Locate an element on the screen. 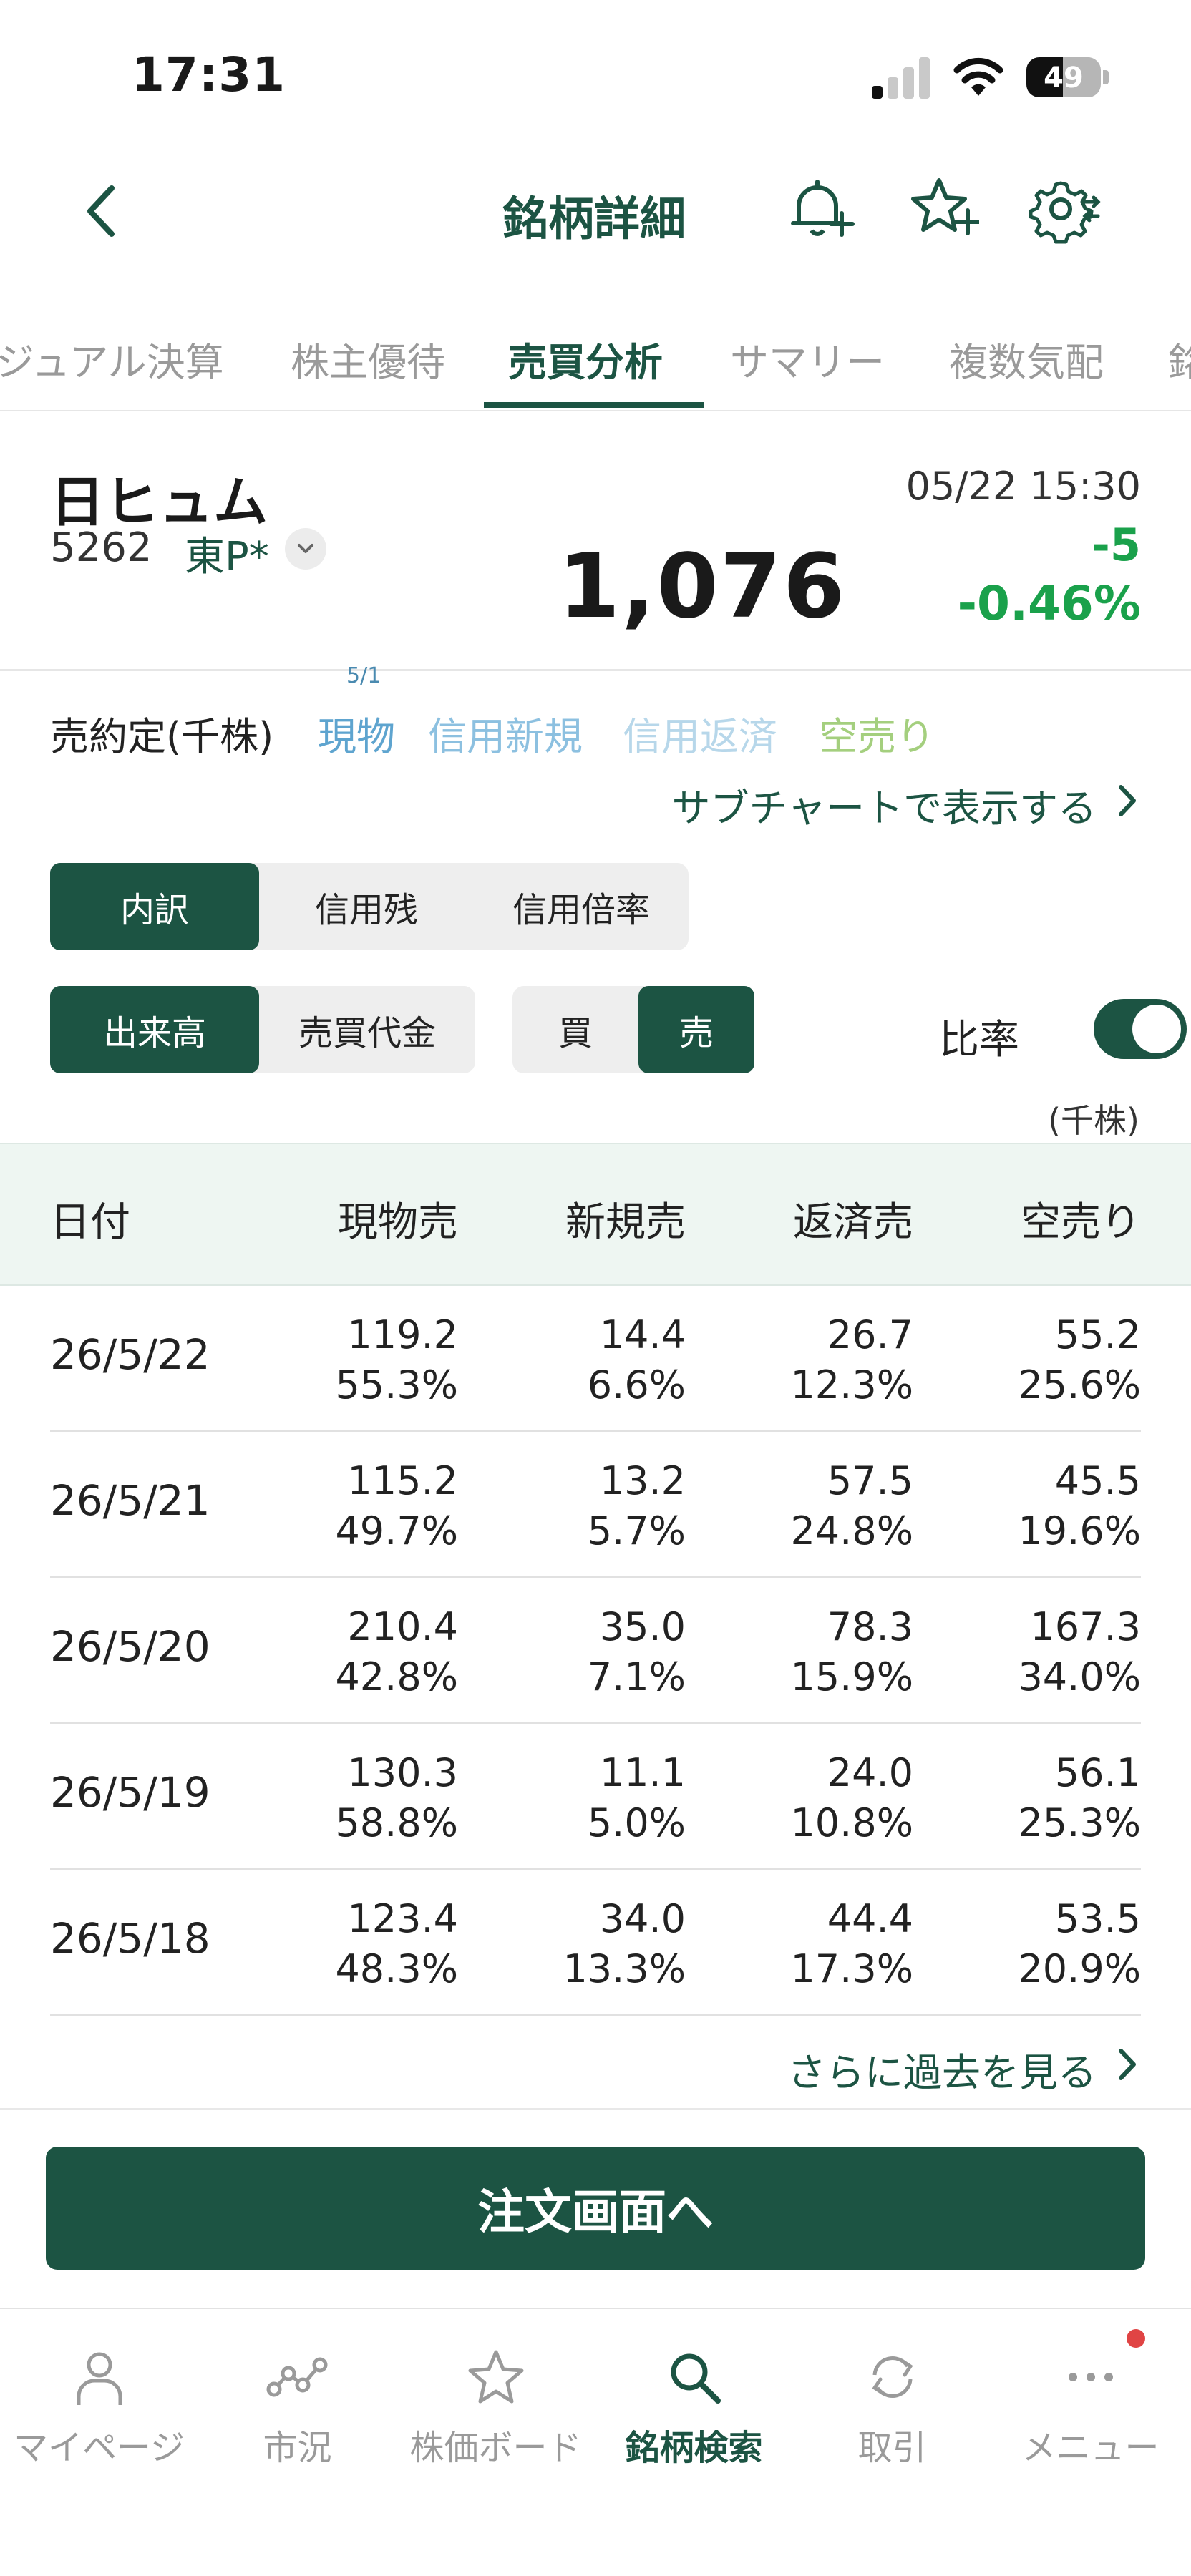 The width and height of the screenshot is (1191, 2576). see-older-link: さらに過去を見る is located at coordinates (942, 2069).